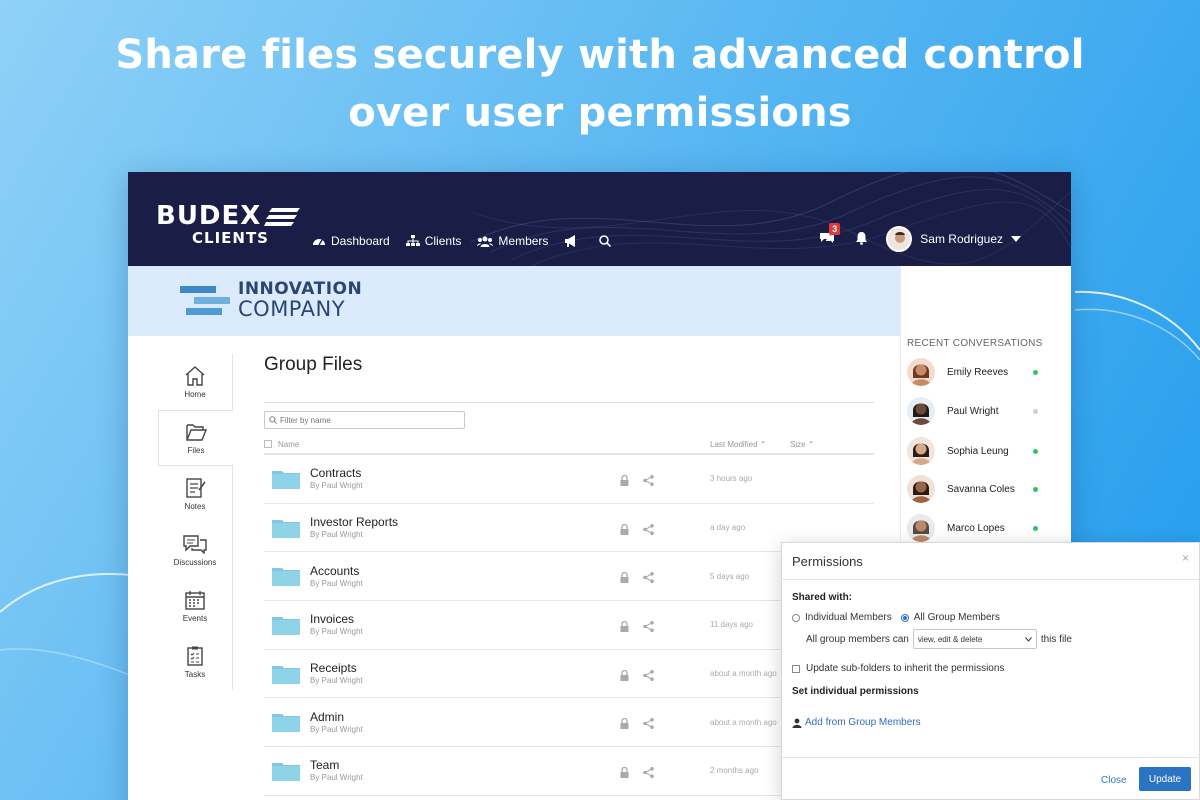 This screenshot has height=800, width=1200. I want to click on select-all-checkbox, so click(268, 444).